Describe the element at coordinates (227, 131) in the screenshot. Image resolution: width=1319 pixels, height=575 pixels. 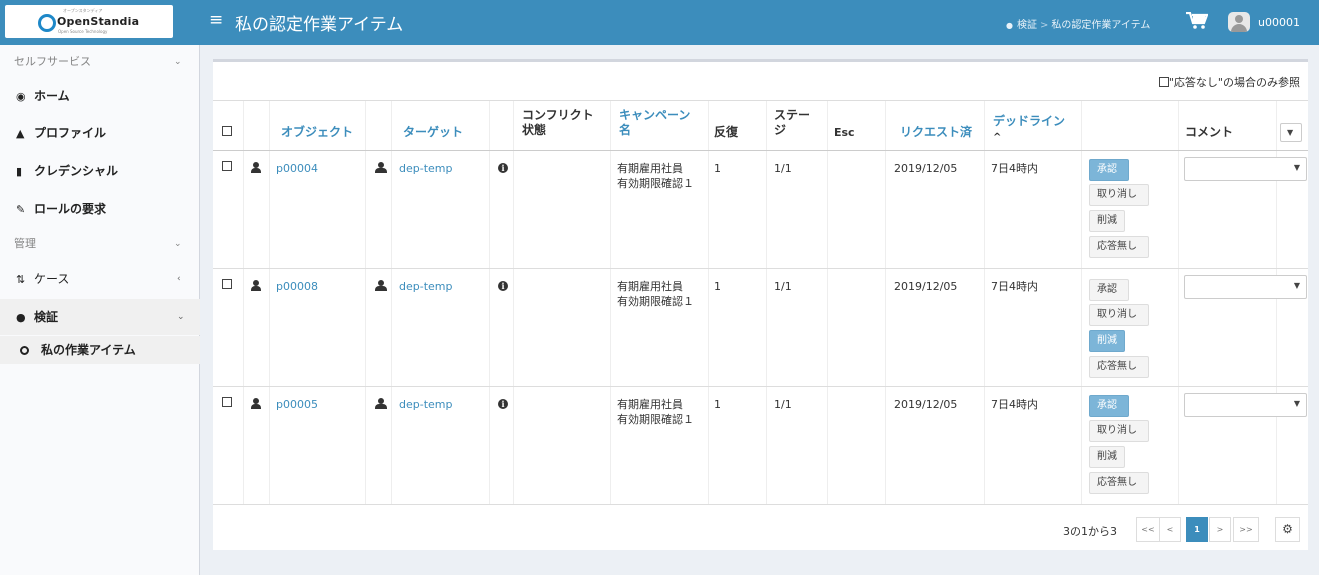
I see `select-all-checkbox` at that location.